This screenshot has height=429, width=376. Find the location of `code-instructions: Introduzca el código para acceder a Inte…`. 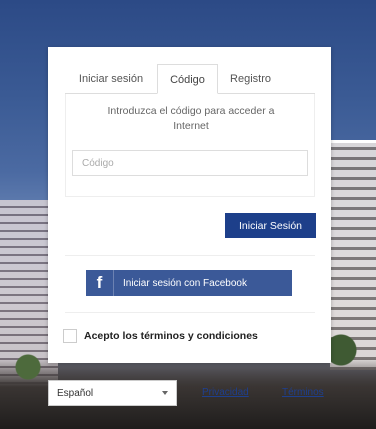

code-instructions: Introduzca el código para acceder a Inte… is located at coordinates (191, 118).